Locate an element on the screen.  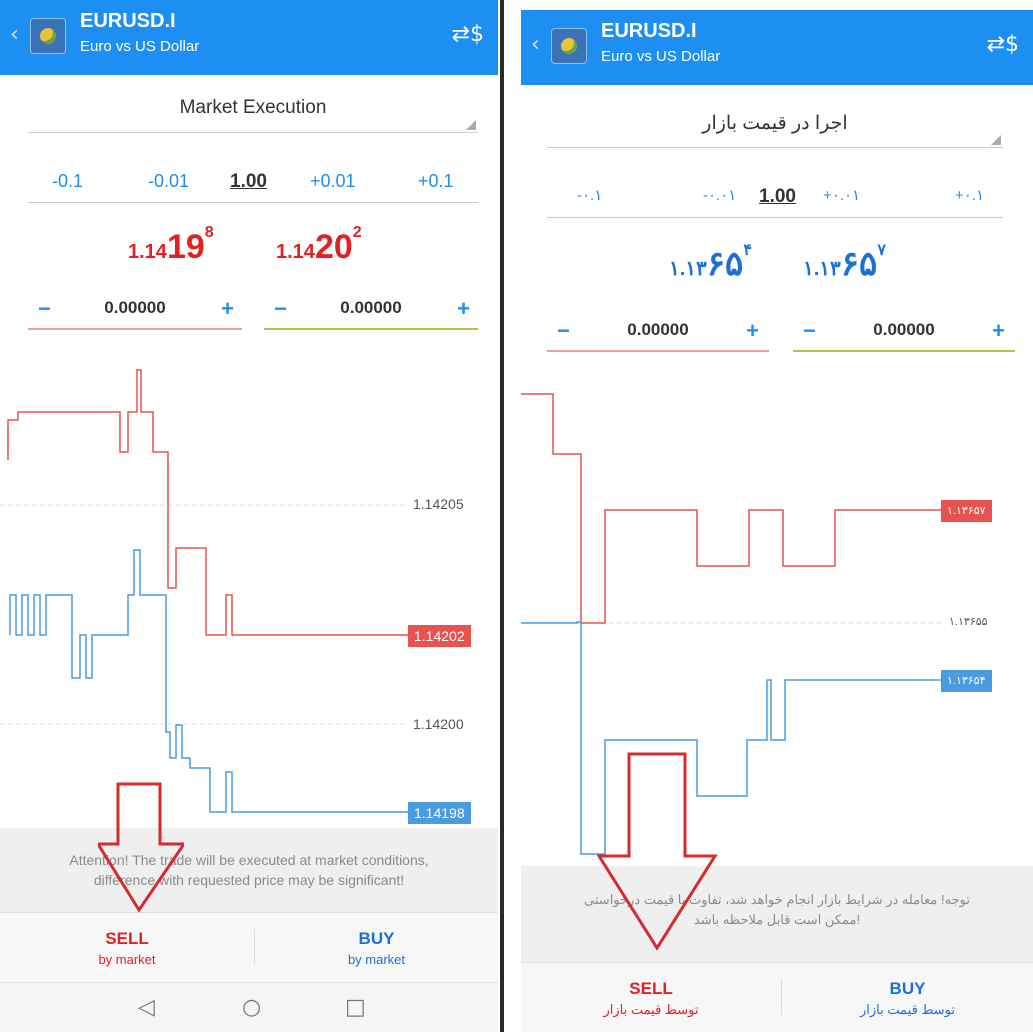
order-buttons: SELL by market BUY by market is located at coordinates (249, 947).